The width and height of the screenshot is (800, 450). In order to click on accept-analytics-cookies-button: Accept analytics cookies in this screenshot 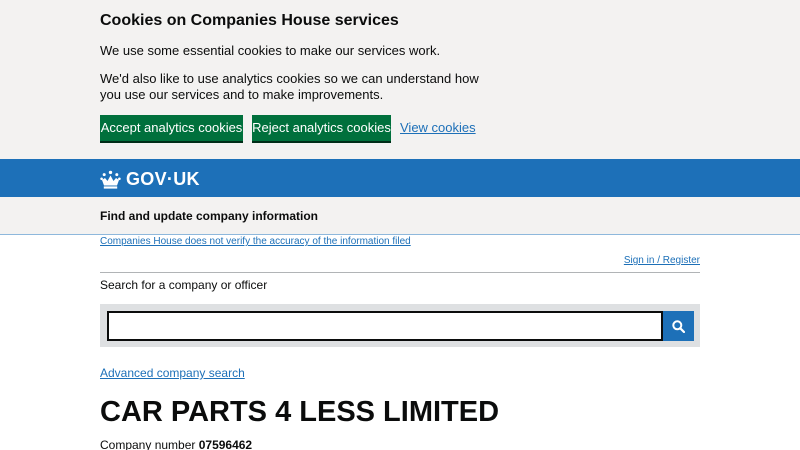, I will do `click(171, 128)`.